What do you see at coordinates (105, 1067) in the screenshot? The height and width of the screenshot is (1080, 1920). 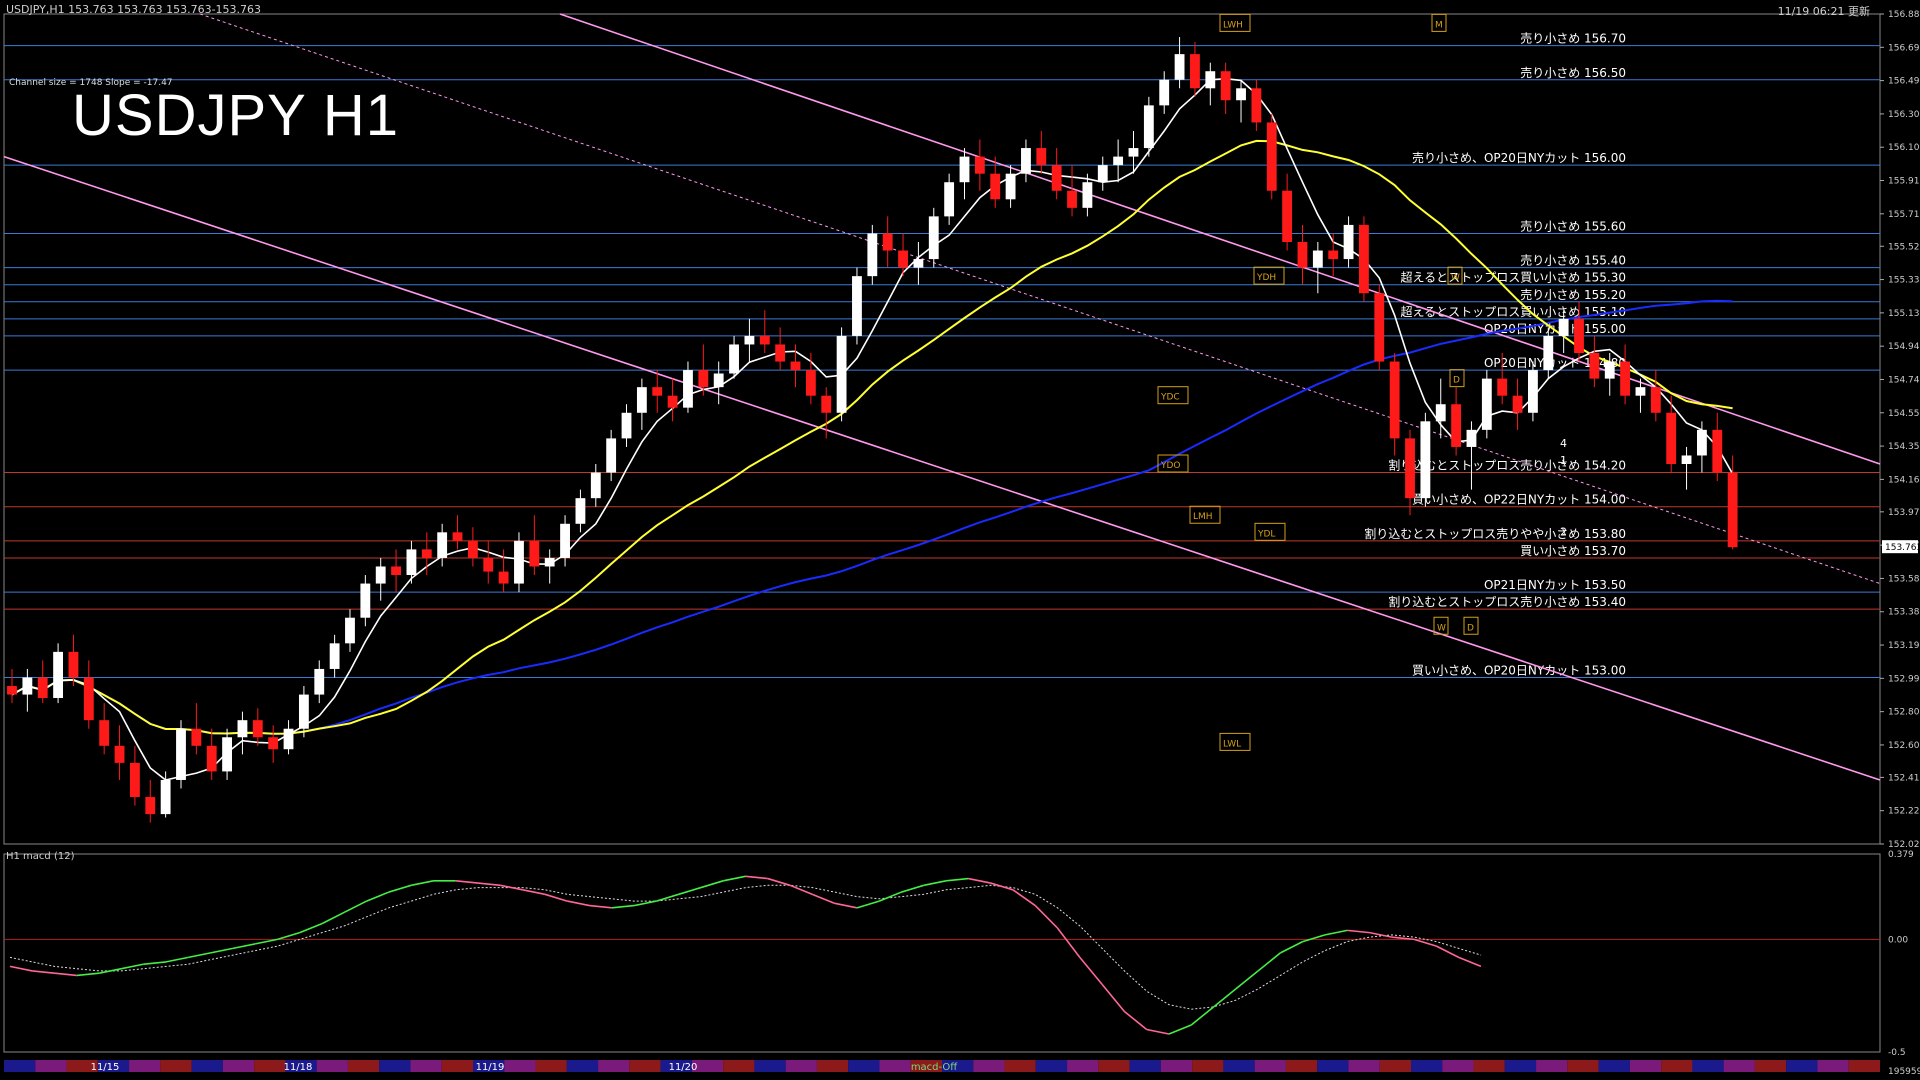 I see `x-axis-label: 11/15` at bounding box center [105, 1067].